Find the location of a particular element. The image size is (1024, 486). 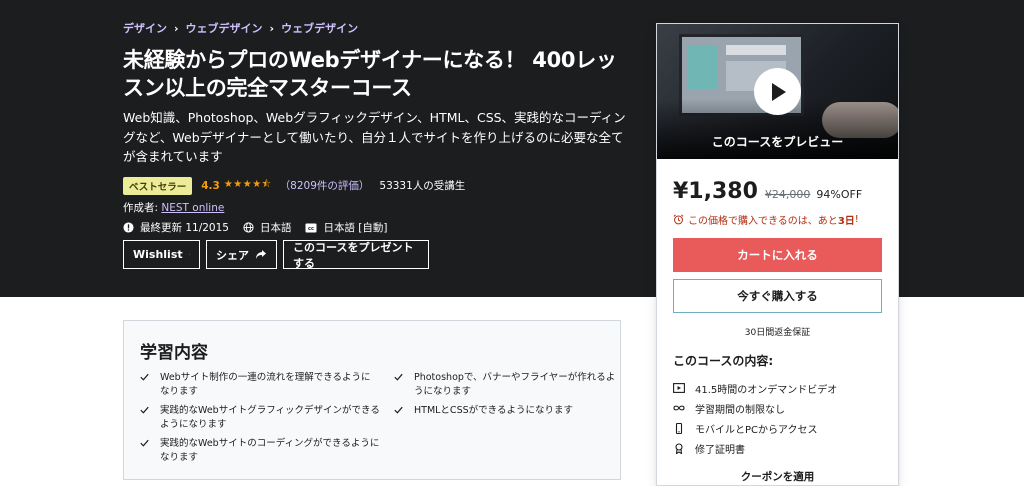

bestseller-badge: ベストセラー is located at coordinates (158, 185).